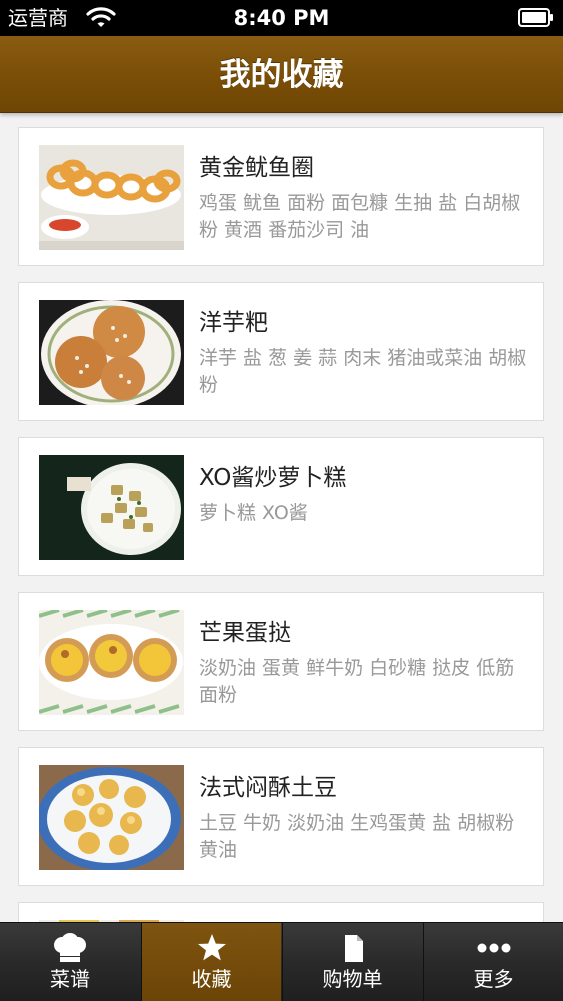  I want to click on recipe-card: XO酱炒萝卜糕 萝卜糕 XO酱, so click(281, 506).